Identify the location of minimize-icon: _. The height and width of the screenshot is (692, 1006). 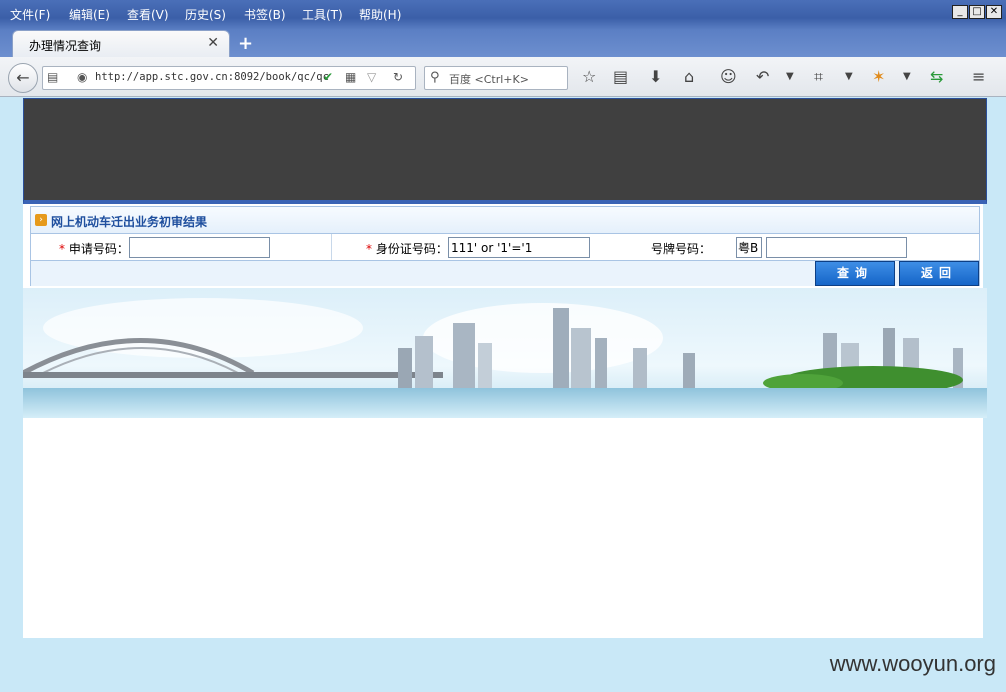
(960, 12).